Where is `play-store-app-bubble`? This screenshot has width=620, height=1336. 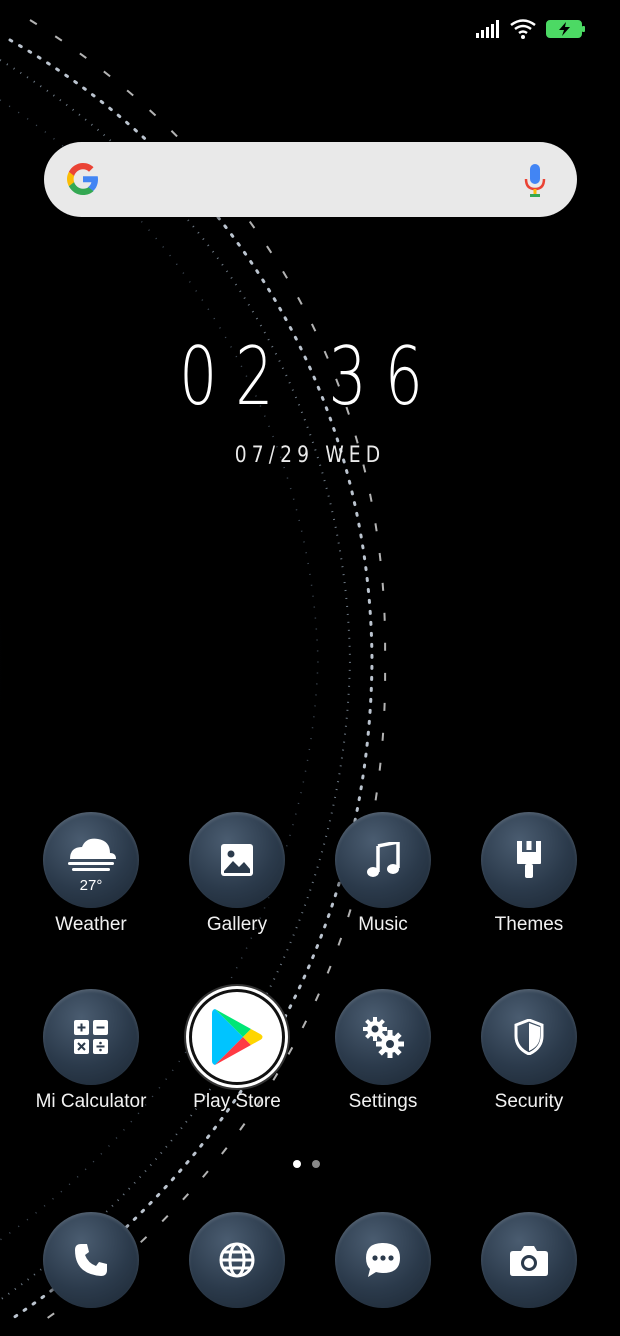
play-store-app-bubble is located at coordinates (237, 1037).